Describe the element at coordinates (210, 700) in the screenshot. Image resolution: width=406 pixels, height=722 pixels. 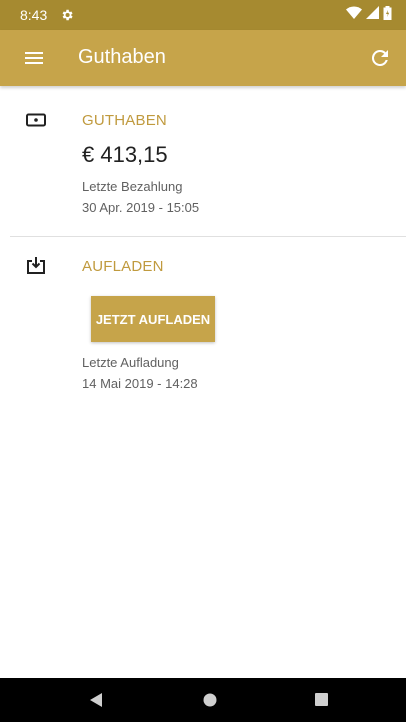
I see `home-icon` at that location.